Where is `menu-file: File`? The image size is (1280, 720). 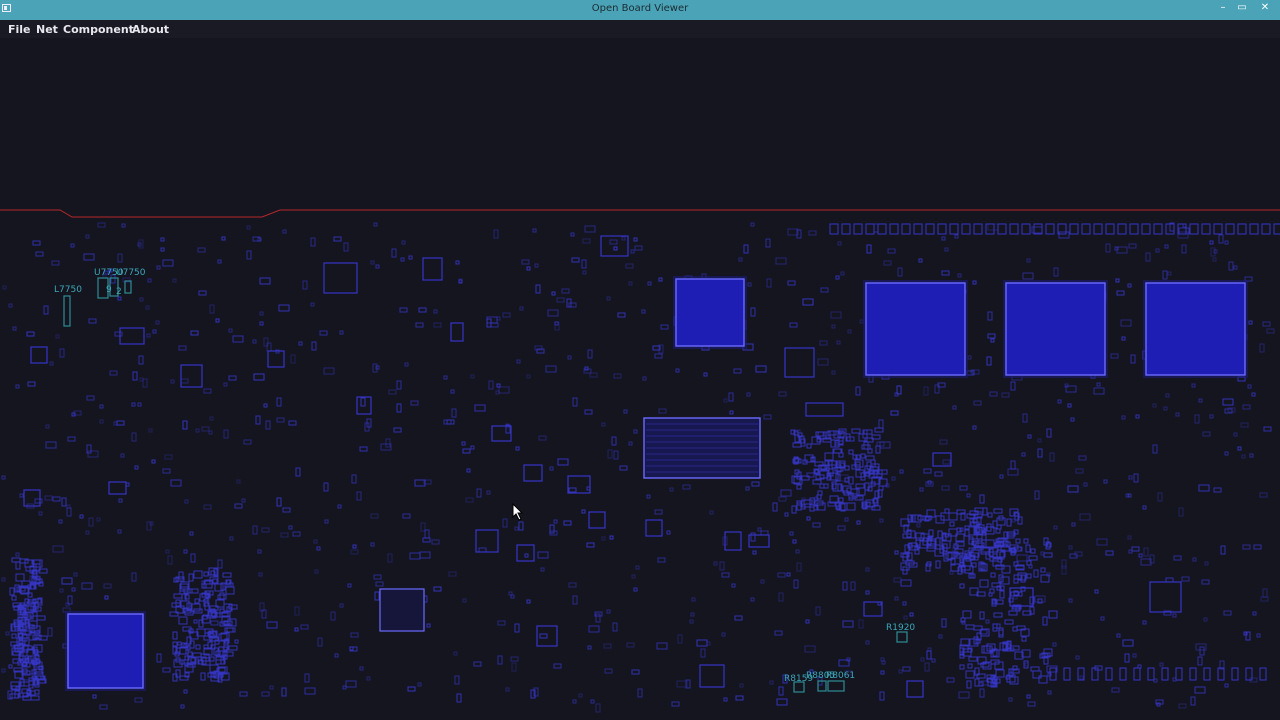
menu-file: File is located at coordinates (19, 29).